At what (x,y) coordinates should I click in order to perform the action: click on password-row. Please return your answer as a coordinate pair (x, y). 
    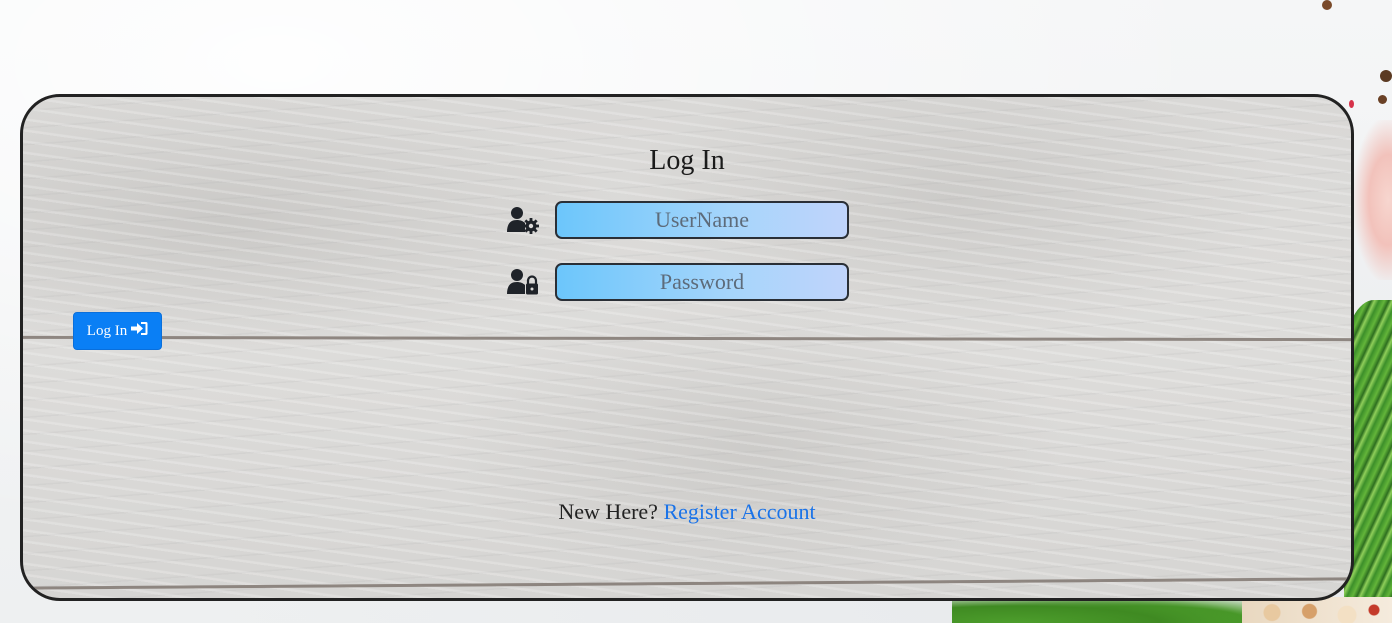
    Looking at the image, I should click on (677, 282).